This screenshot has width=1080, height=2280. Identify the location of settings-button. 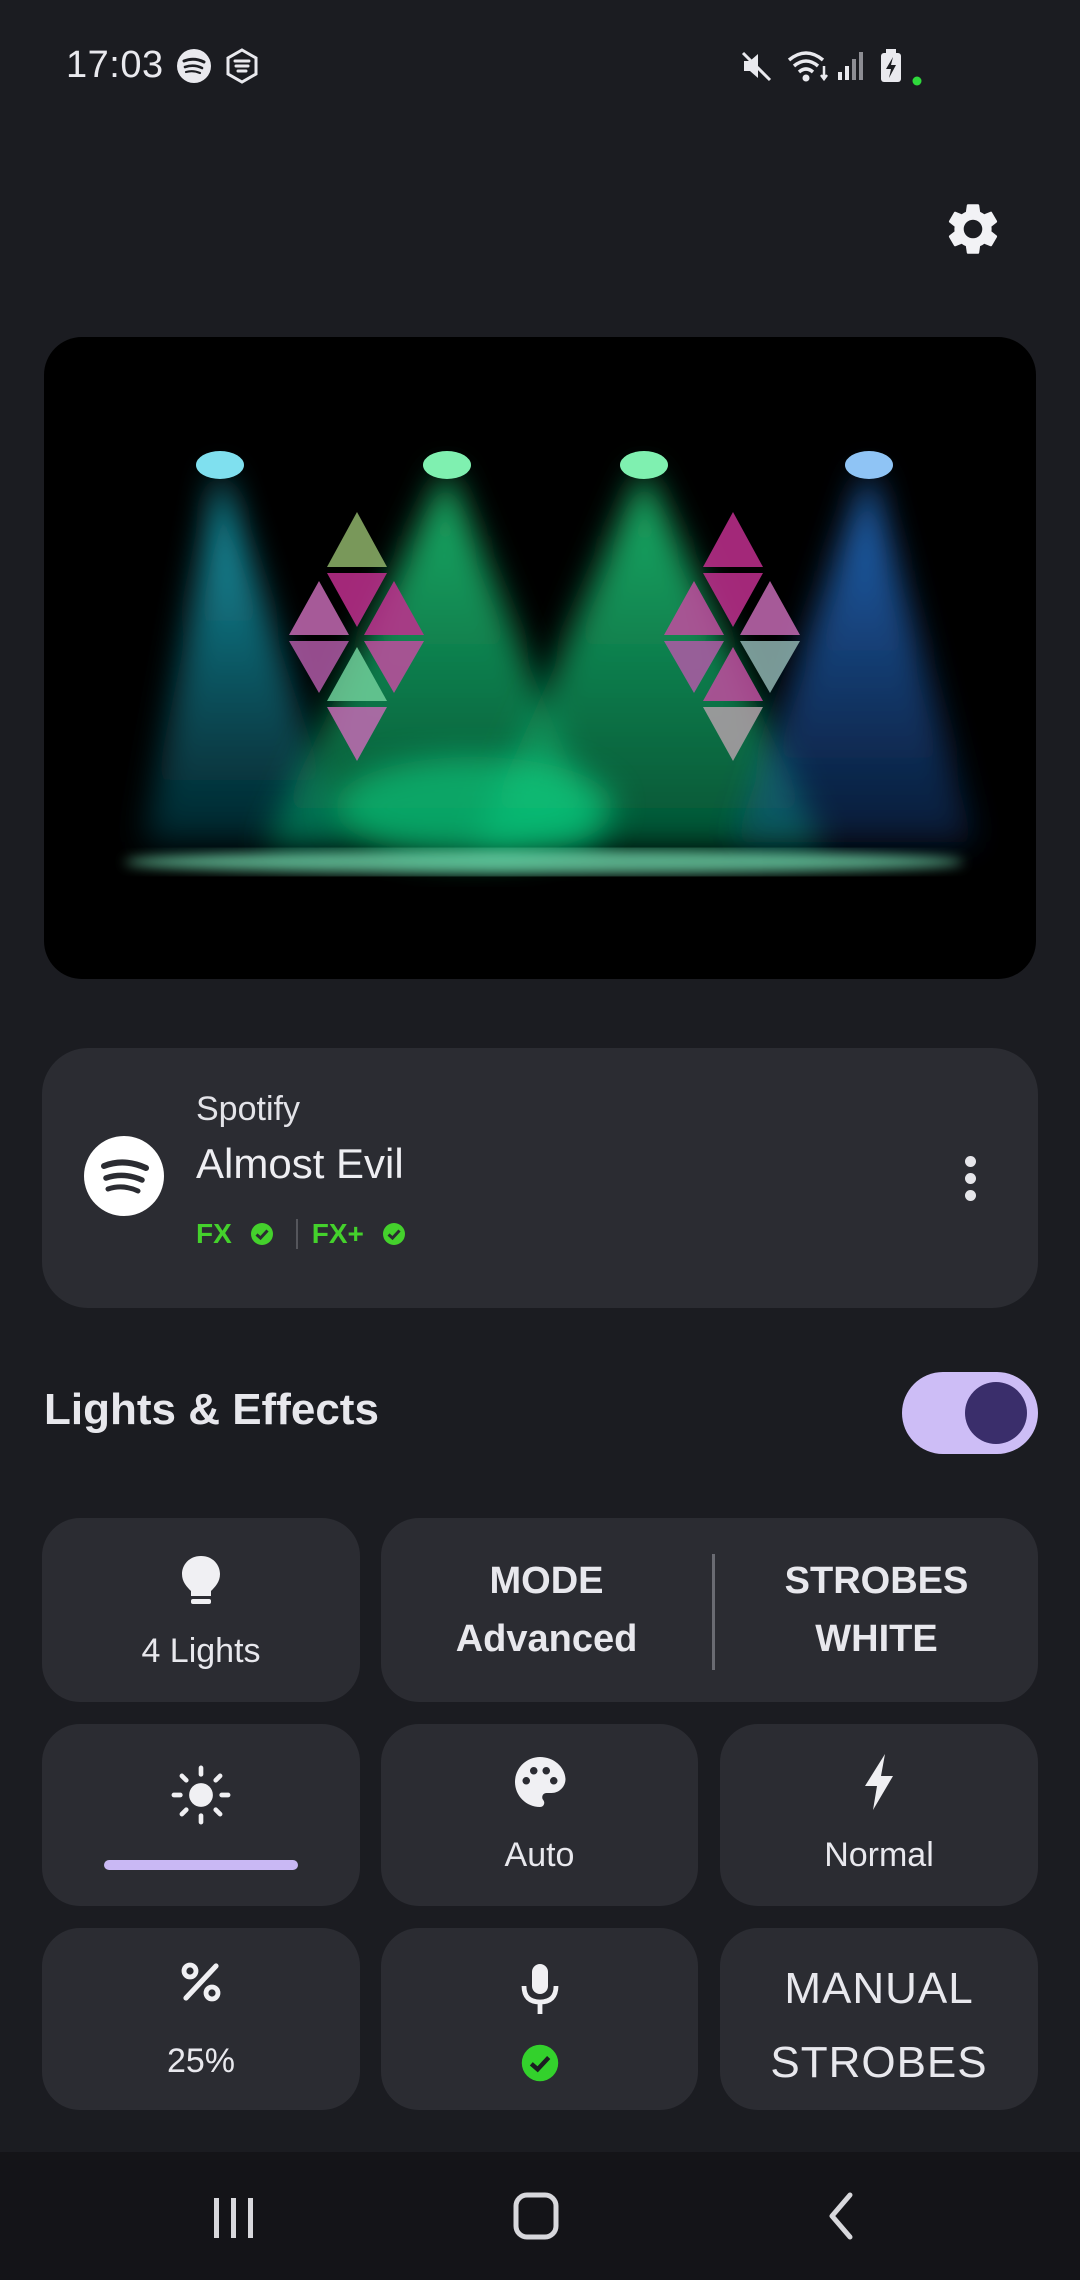
(973, 229).